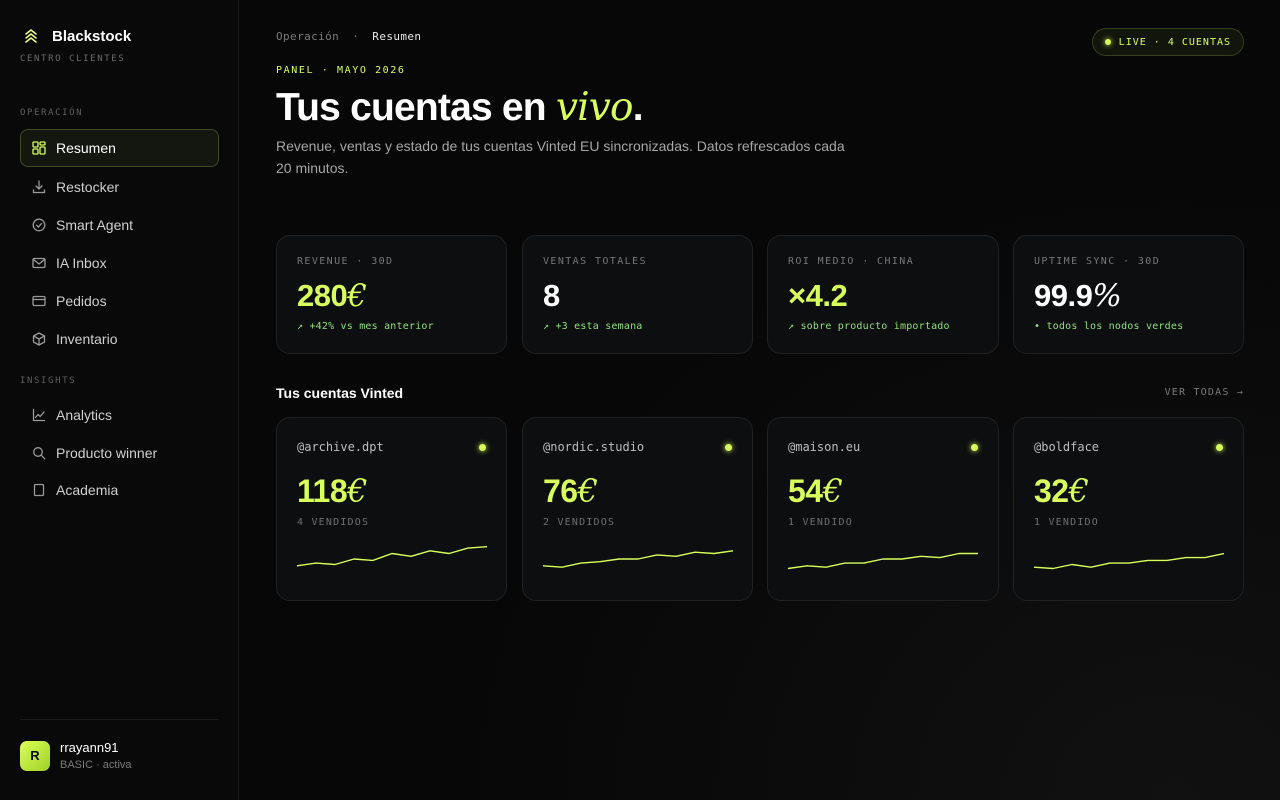 This screenshot has width=1280, height=800. I want to click on stat-label: ROI MEDIO · CHINA, so click(851, 261).